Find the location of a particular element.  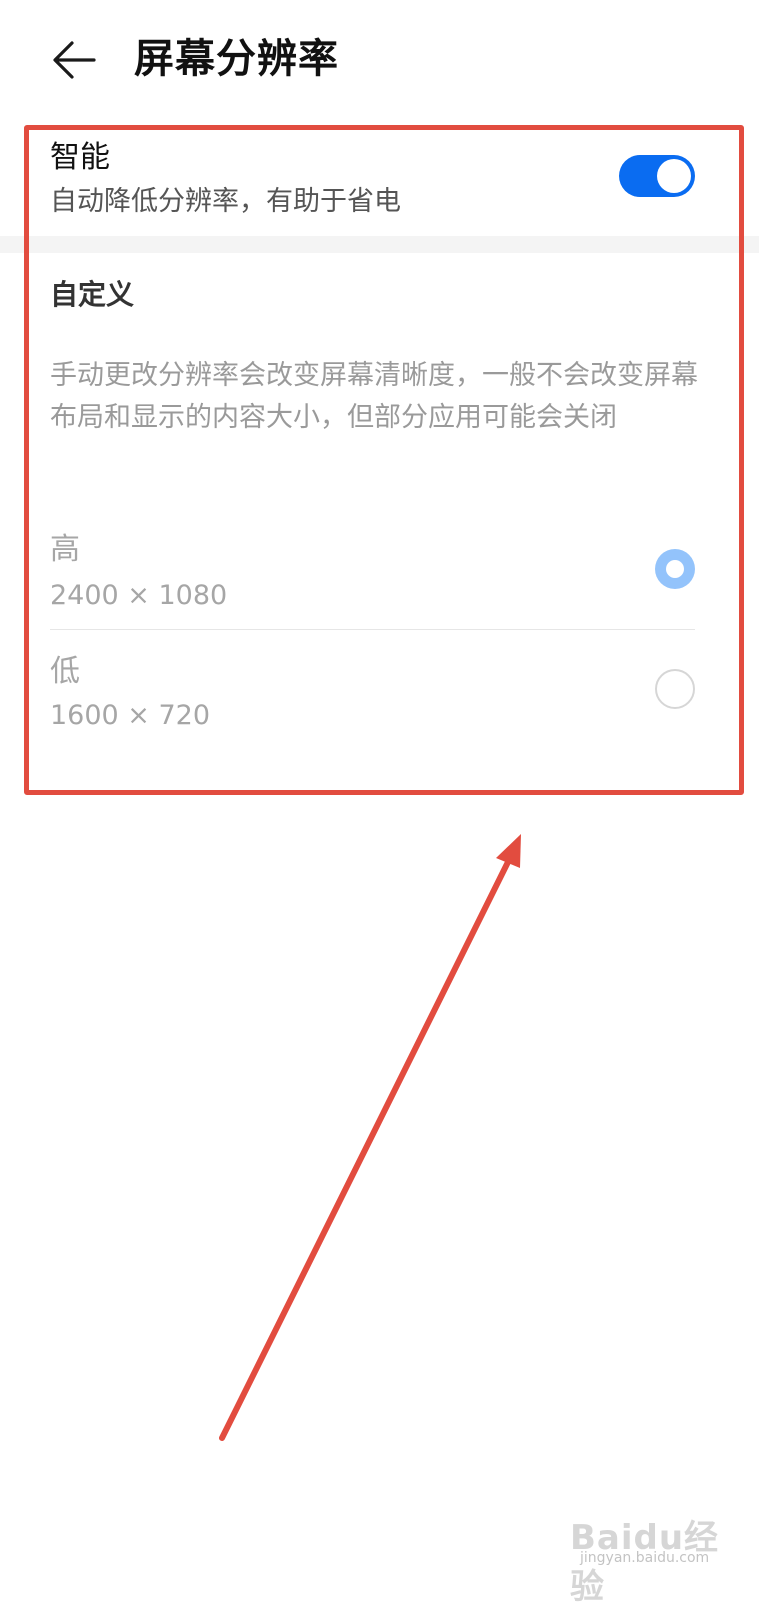

watermark-logo: Baidu经验 jingyan.baidu.com is located at coordinates (655, 1553).